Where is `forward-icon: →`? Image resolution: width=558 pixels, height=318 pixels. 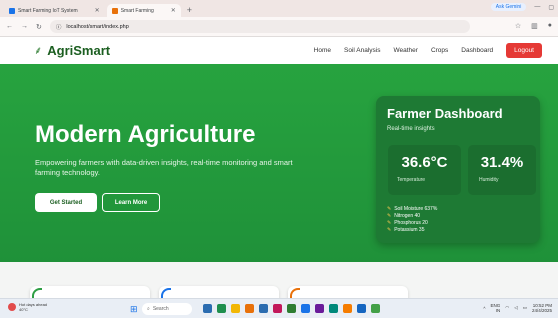
forward-icon: → is located at coordinates (24, 26).